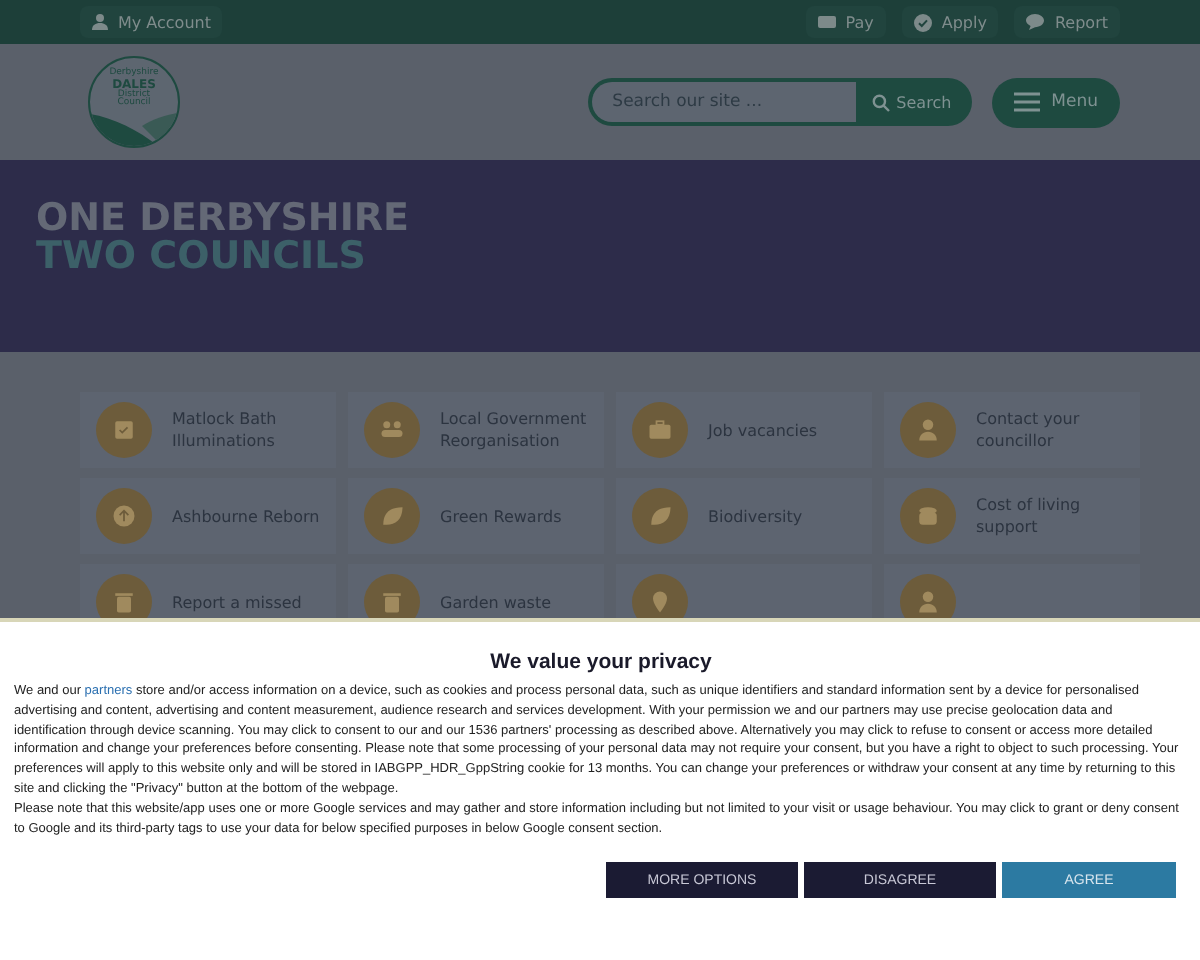 The height and width of the screenshot is (960, 1200). What do you see at coordinates (914, 102) in the screenshot?
I see `search-button: Search` at bounding box center [914, 102].